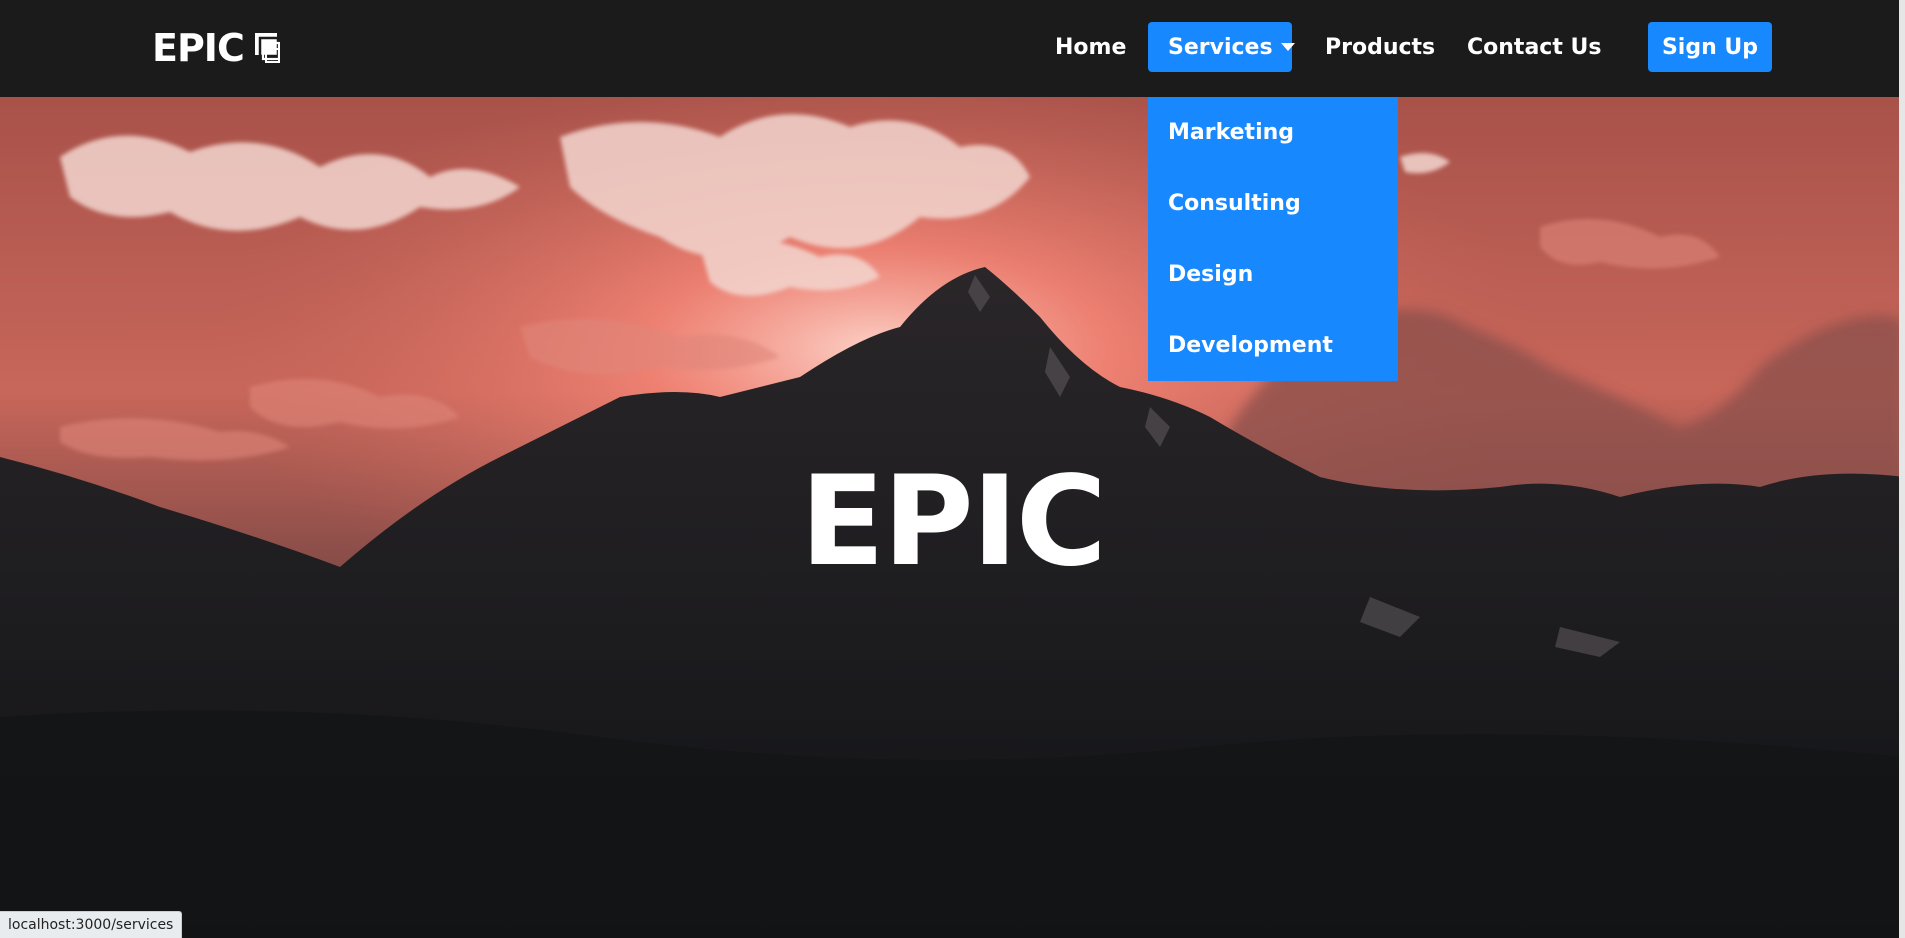 The height and width of the screenshot is (938, 1905). What do you see at coordinates (1090, 47) in the screenshot?
I see `nav-home-link: Home` at bounding box center [1090, 47].